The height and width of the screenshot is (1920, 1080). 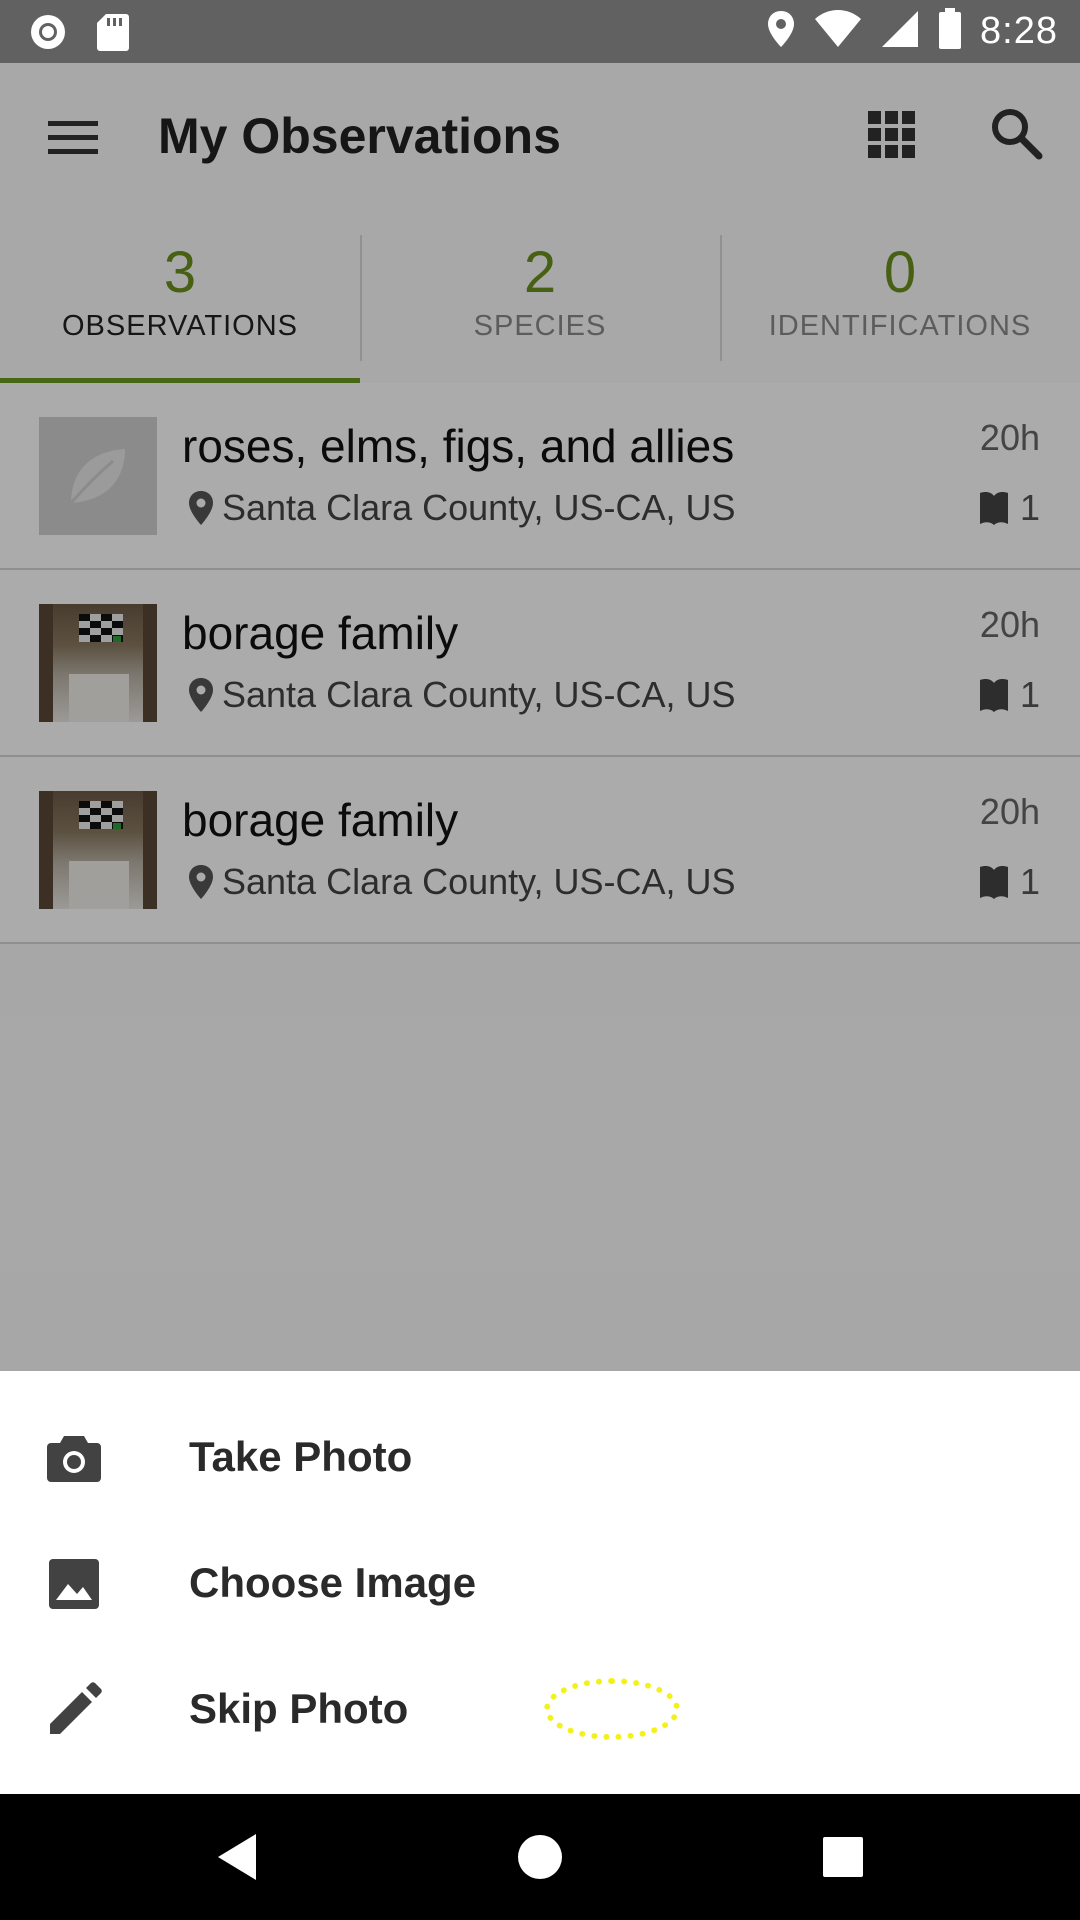 I want to click on skip-photo-option: Skip Photo, so click(x=540, y=1710).